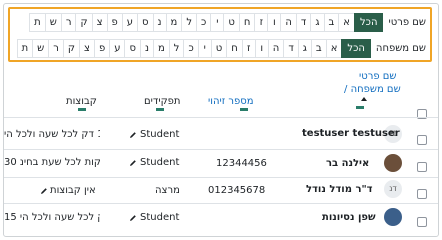 The width and height of the screenshot is (442, 240). I want to click on sort-idnumber-link: מספר זיהוי, so click(231, 101).